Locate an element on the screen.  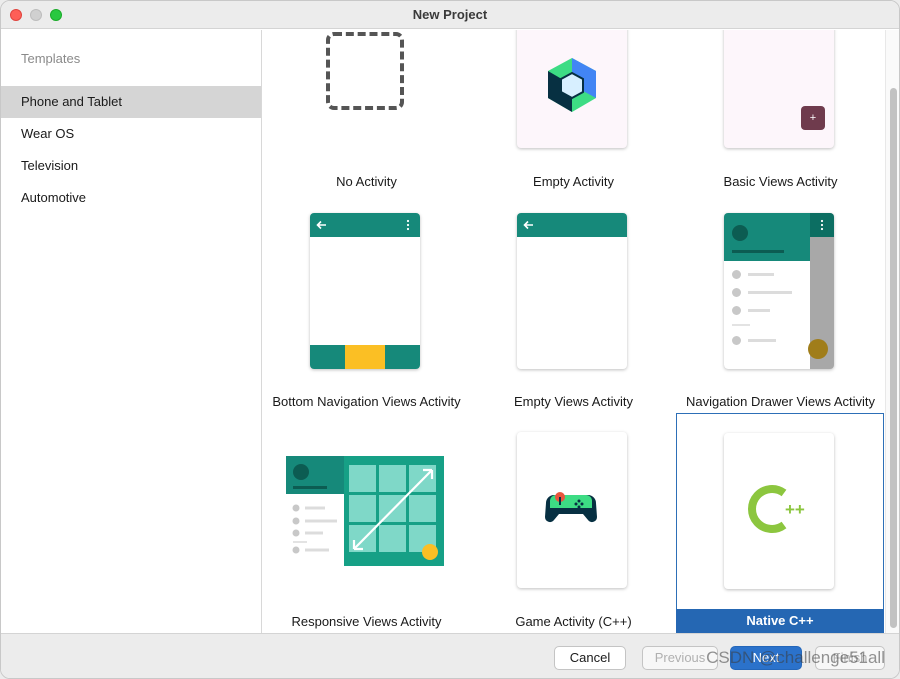
sidebar-item-phone-and-tablet: Phone and Tablet is located at coordinates (131, 102).